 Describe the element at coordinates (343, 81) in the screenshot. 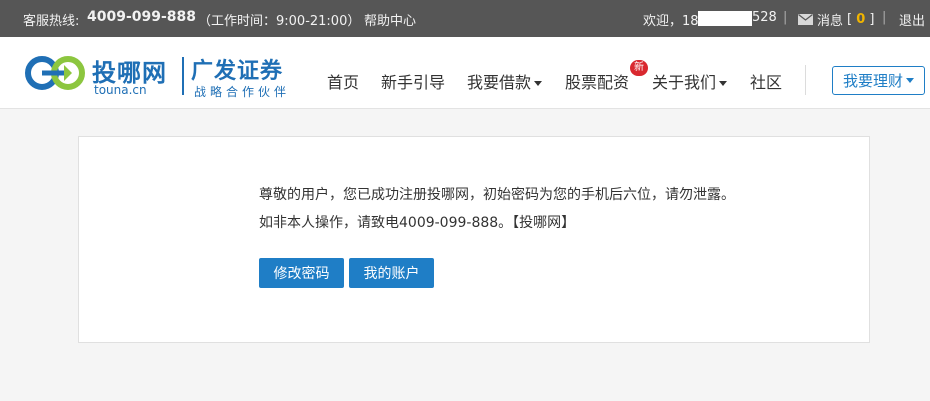

I see `nav-item-home: 首页` at that location.